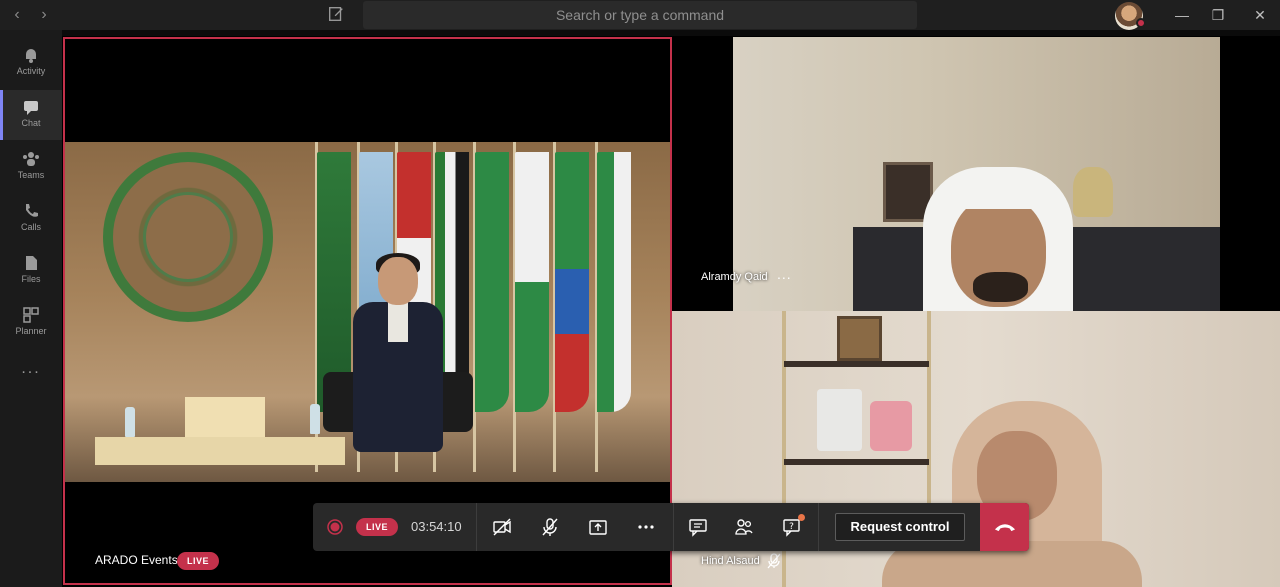 The width and height of the screenshot is (1280, 587). I want to click on share-button, so click(598, 527).